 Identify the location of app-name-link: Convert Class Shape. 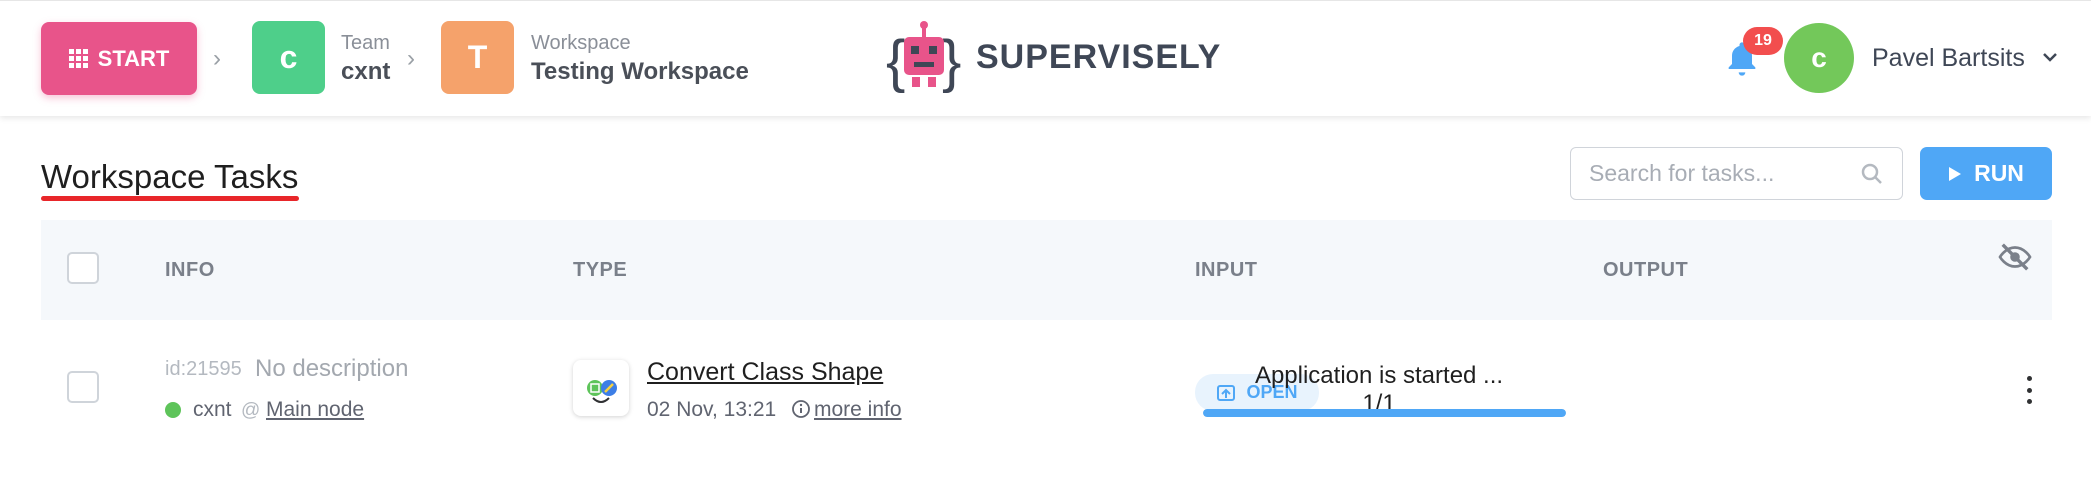
(765, 372).